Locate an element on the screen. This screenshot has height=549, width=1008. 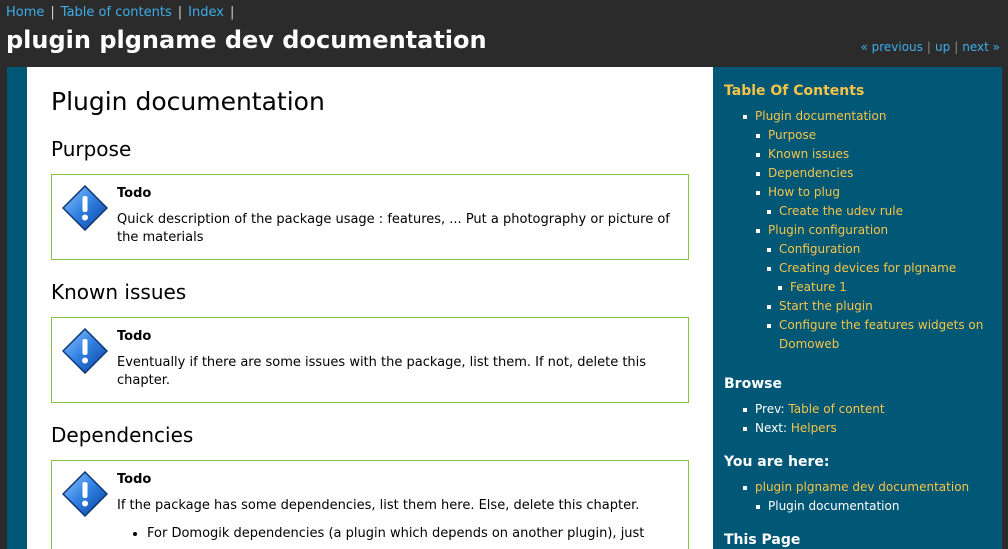
section-heading-dependencies: Dependencies is located at coordinates (122, 435).